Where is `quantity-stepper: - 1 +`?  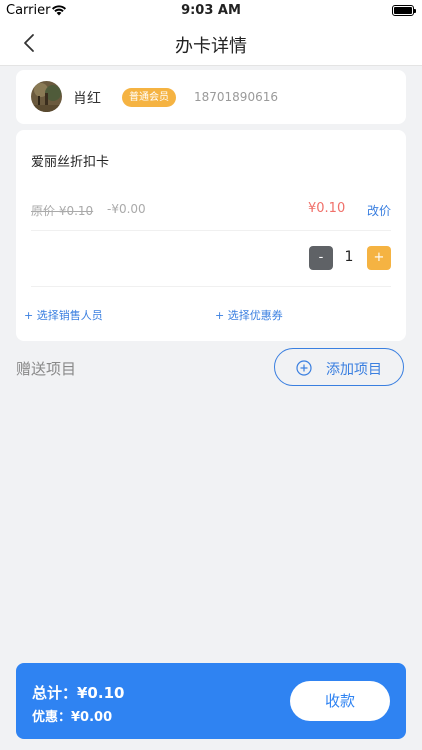
quantity-stepper: - 1 + is located at coordinates (211, 259).